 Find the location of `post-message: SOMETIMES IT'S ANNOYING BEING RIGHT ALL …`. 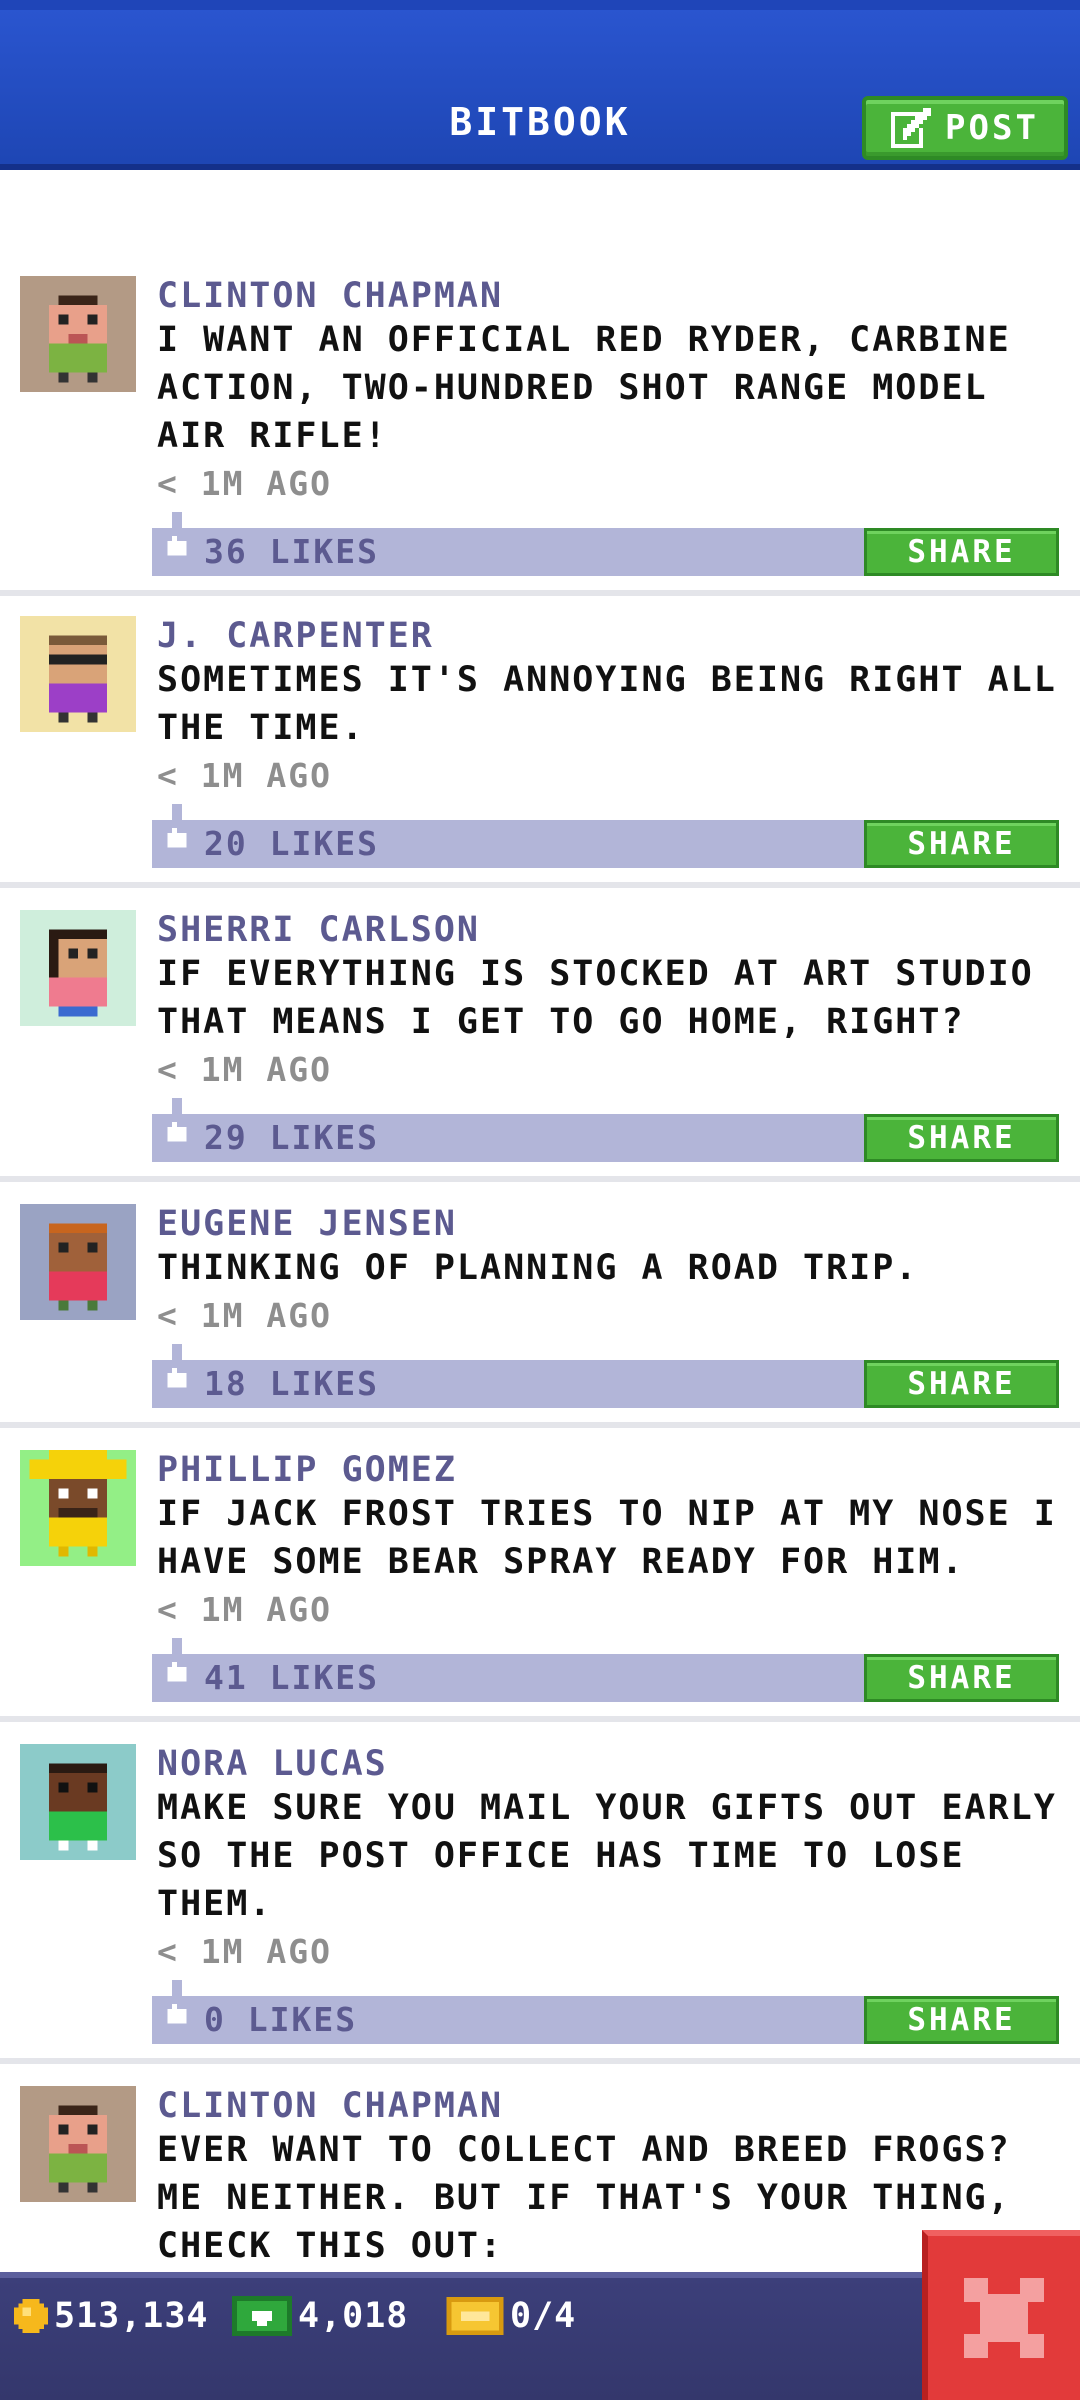

post-message: SOMETIMES IT'S ANNOYING BEING RIGHT ALL … is located at coordinates (607, 704).